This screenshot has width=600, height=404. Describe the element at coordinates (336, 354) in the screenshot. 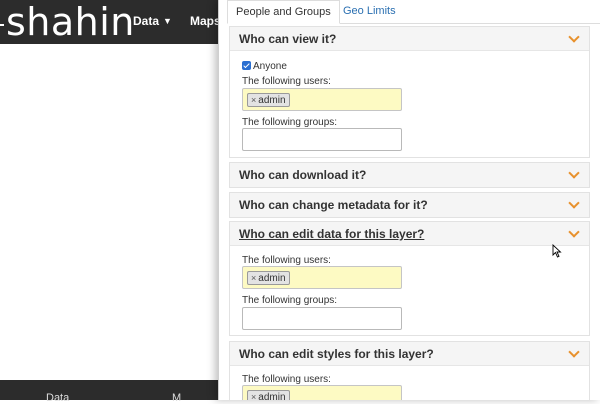

I see `section-edit-styles-title: Who can edit styles for this layer?` at that location.